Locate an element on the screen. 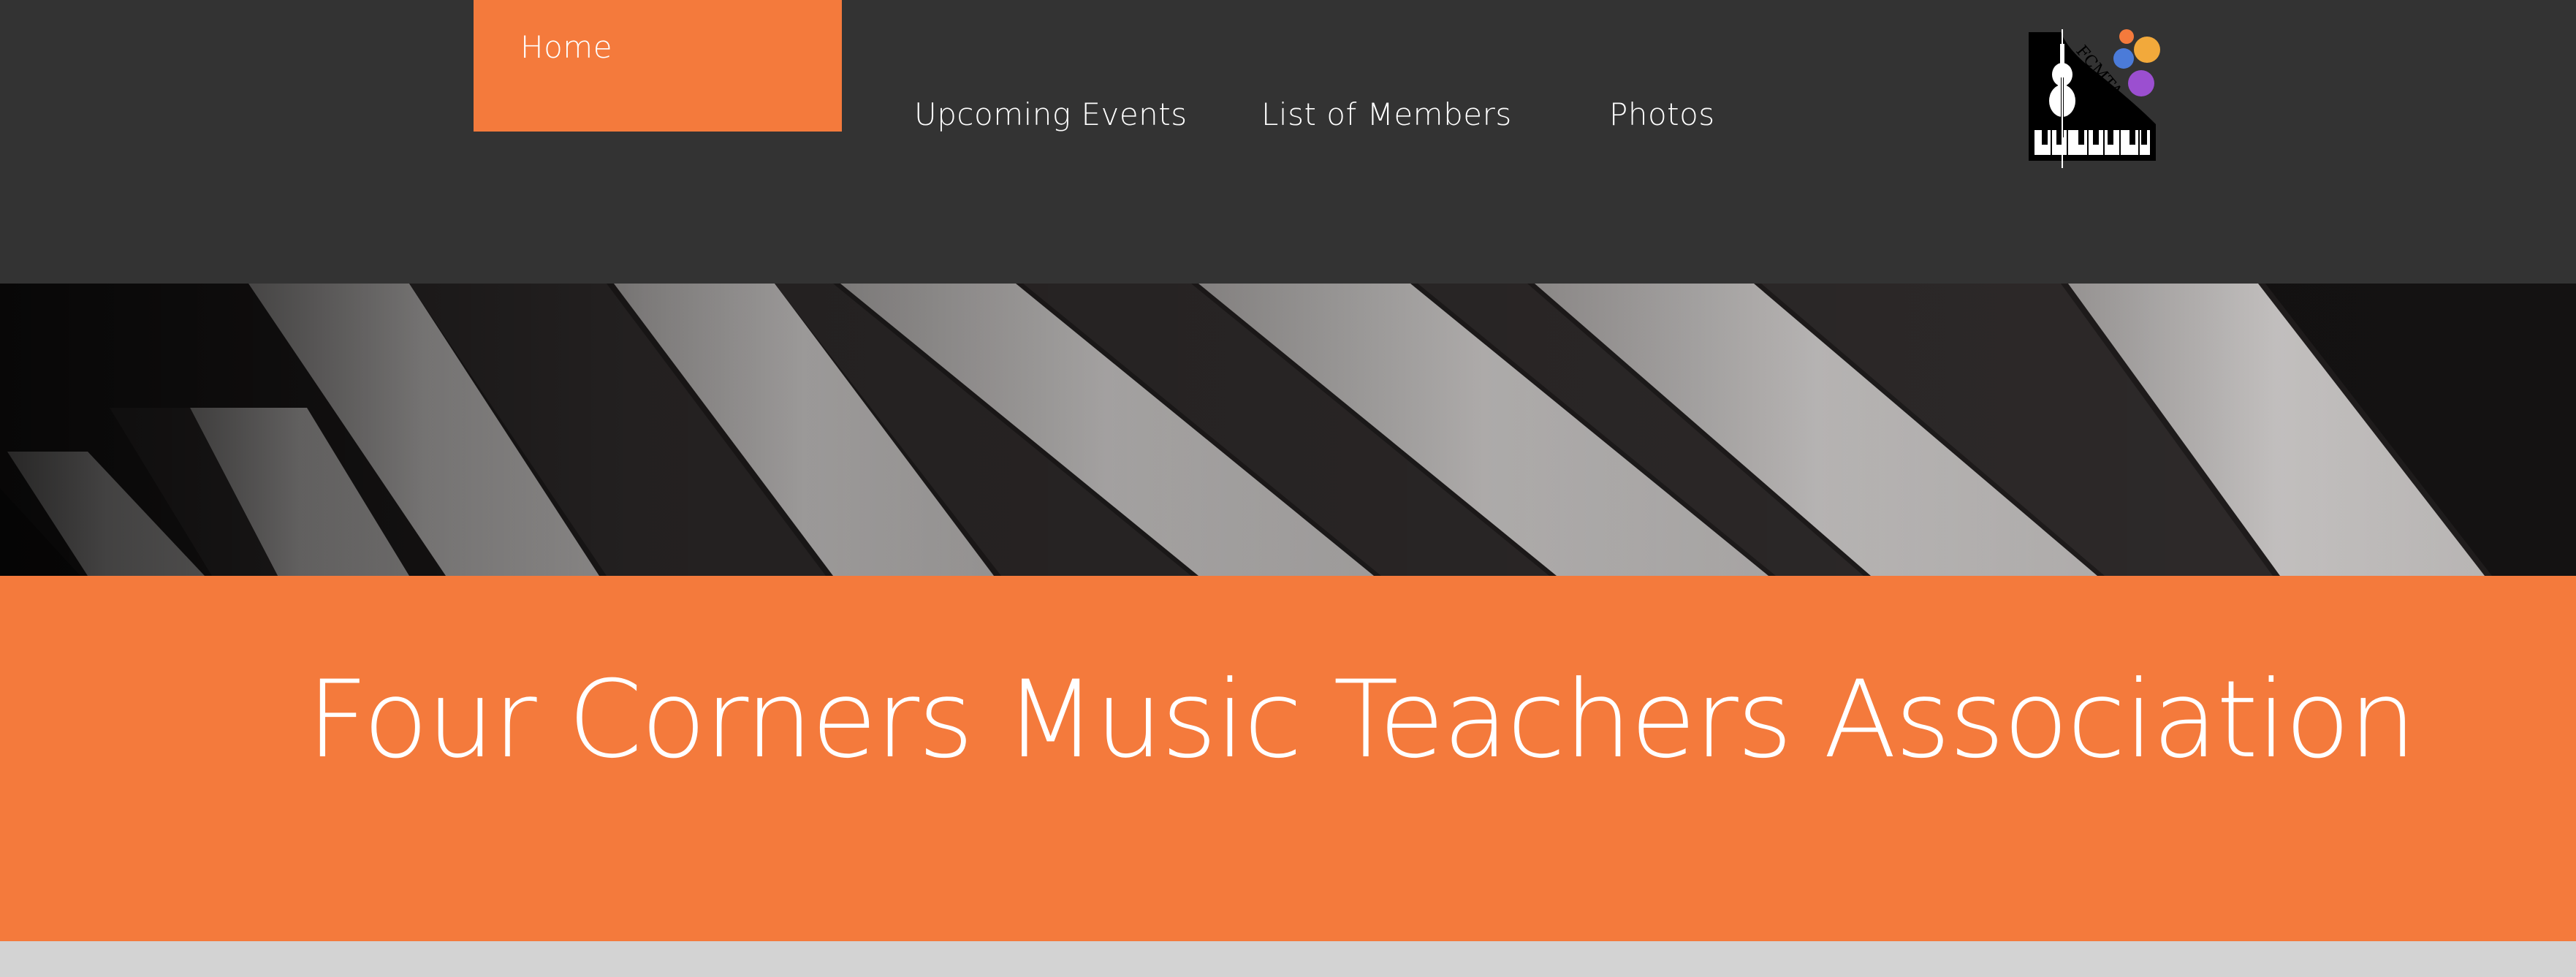  nav-item-list-of-members: List of Members is located at coordinates (1386, 114).